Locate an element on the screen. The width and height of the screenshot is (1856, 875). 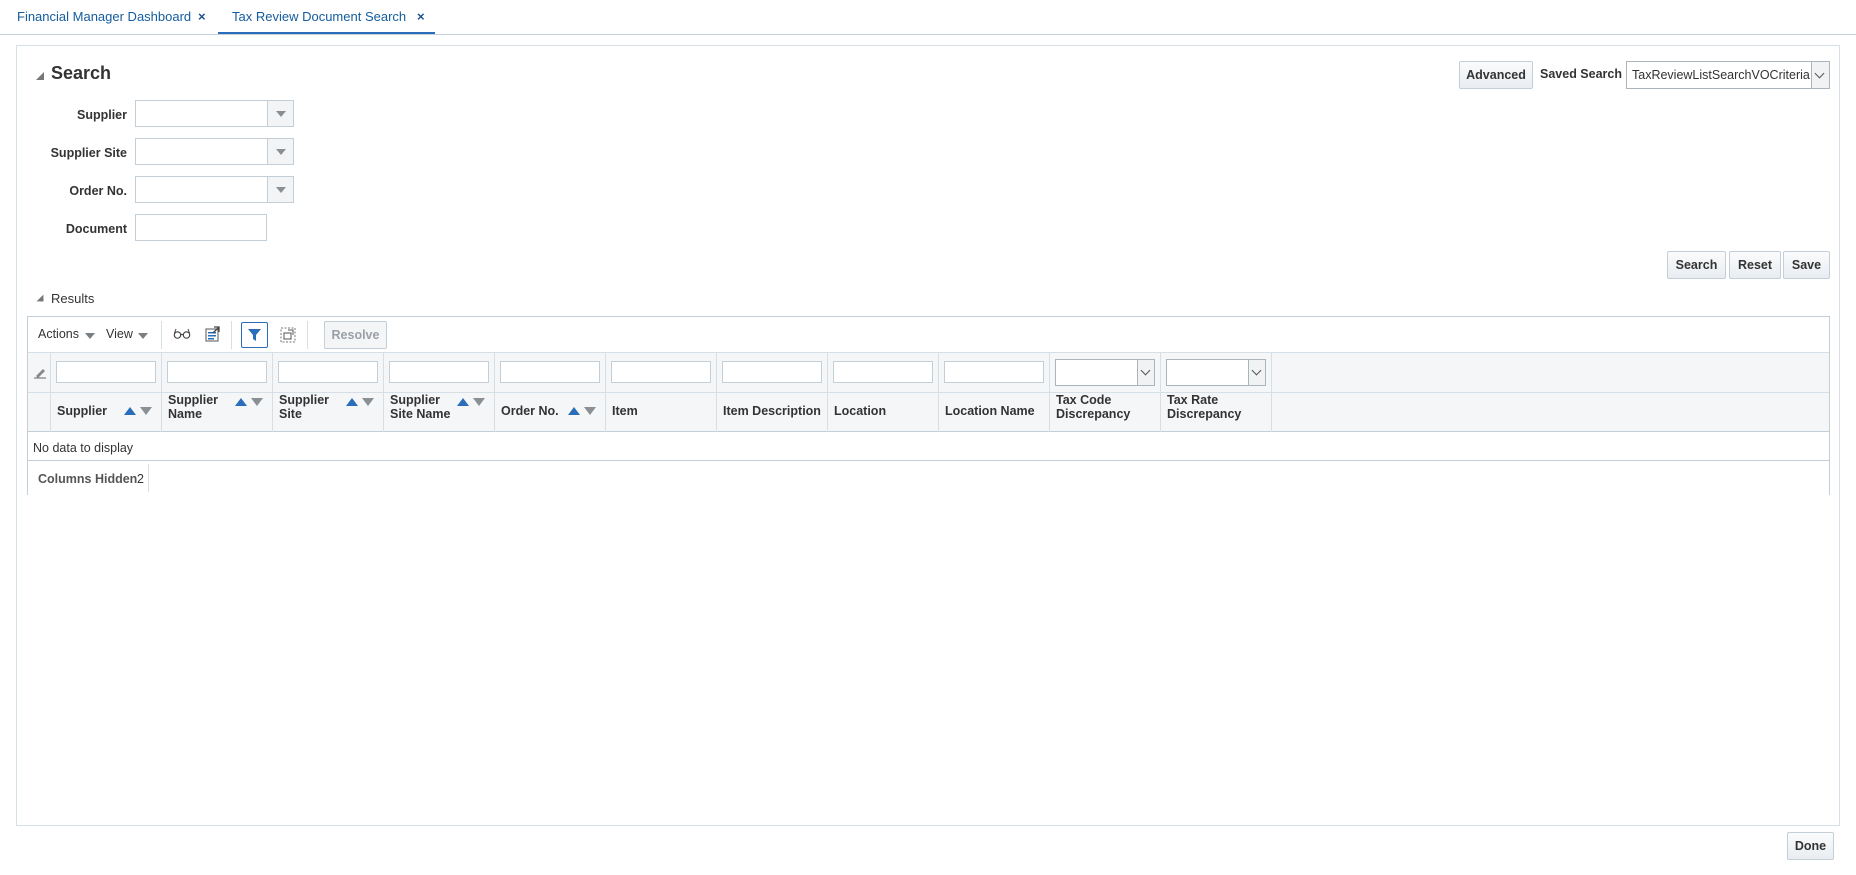
column-tax-code-discrepancy: Tax Code Discrepancy is located at coordinates (1105, 392).